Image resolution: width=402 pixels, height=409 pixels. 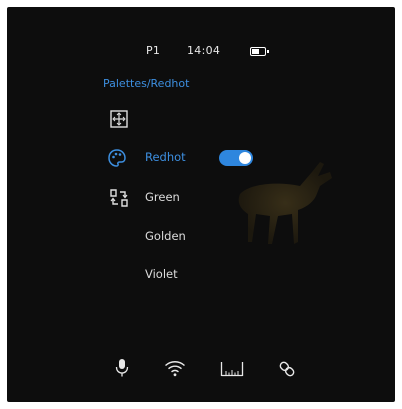 What do you see at coordinates (119, 198) in the screenshot?
I see `swap-icon` at bounding box center [119, 198].